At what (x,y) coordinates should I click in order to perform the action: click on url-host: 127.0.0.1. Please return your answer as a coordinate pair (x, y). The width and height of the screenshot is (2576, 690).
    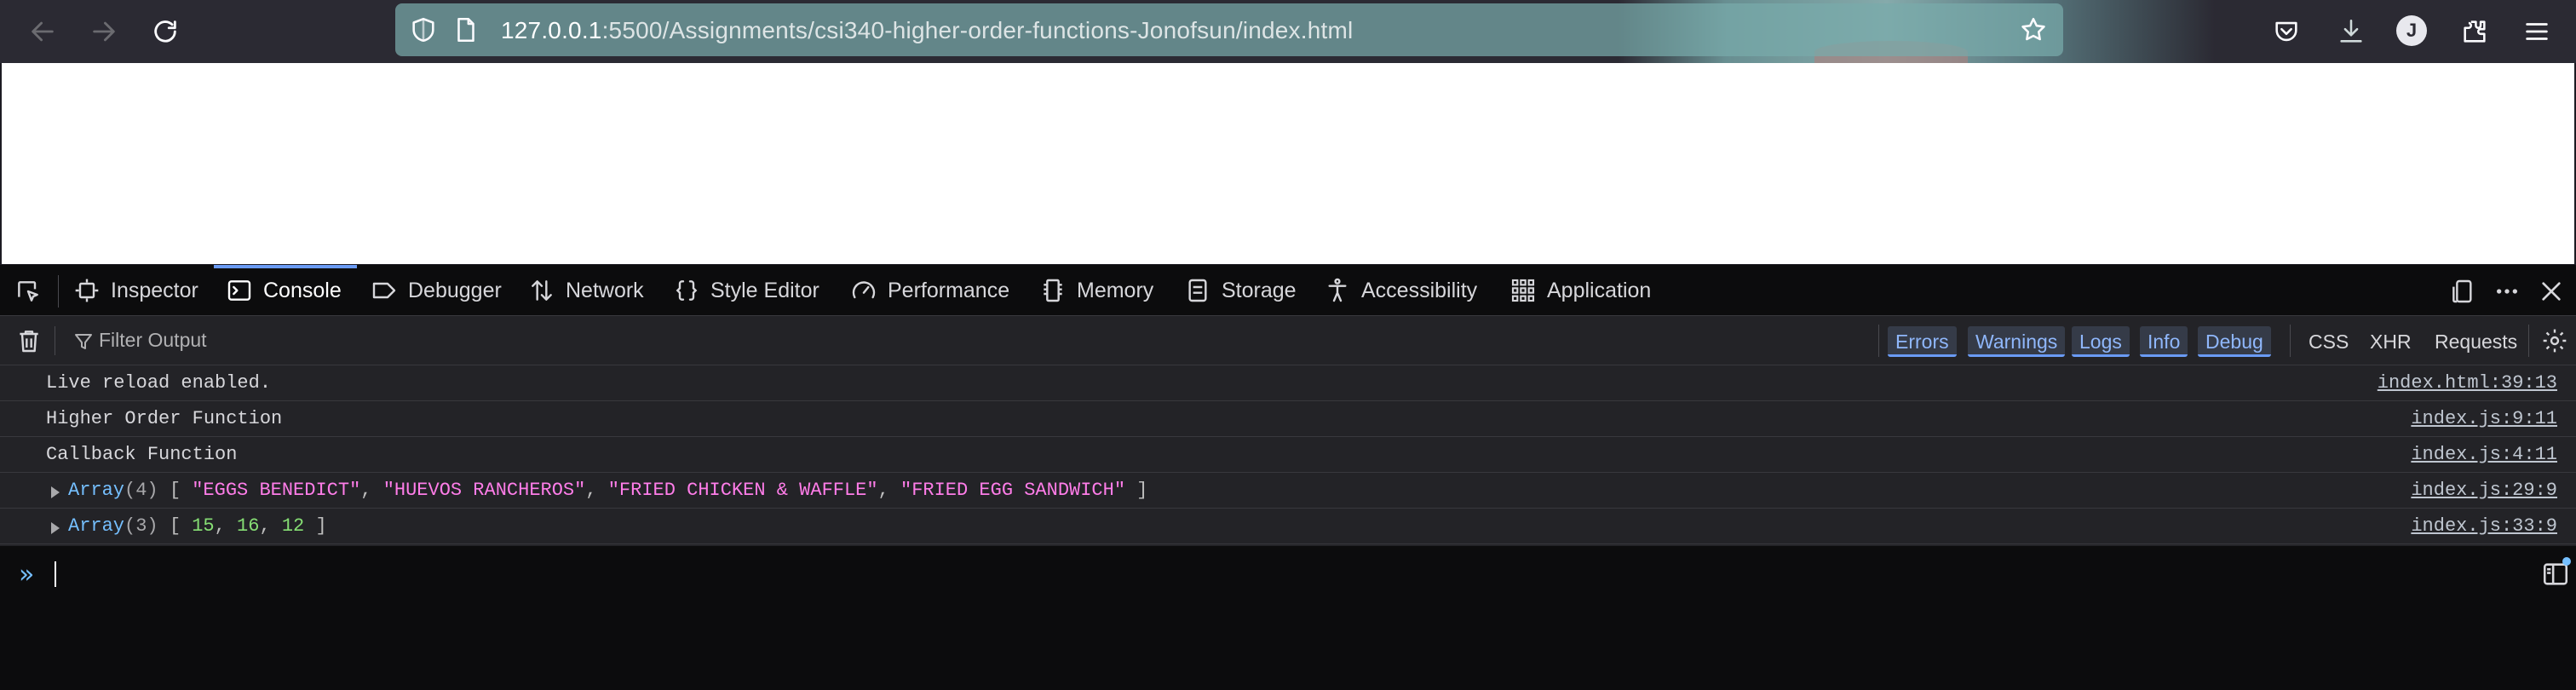
    Looking at the image, I should click on (551, 30).